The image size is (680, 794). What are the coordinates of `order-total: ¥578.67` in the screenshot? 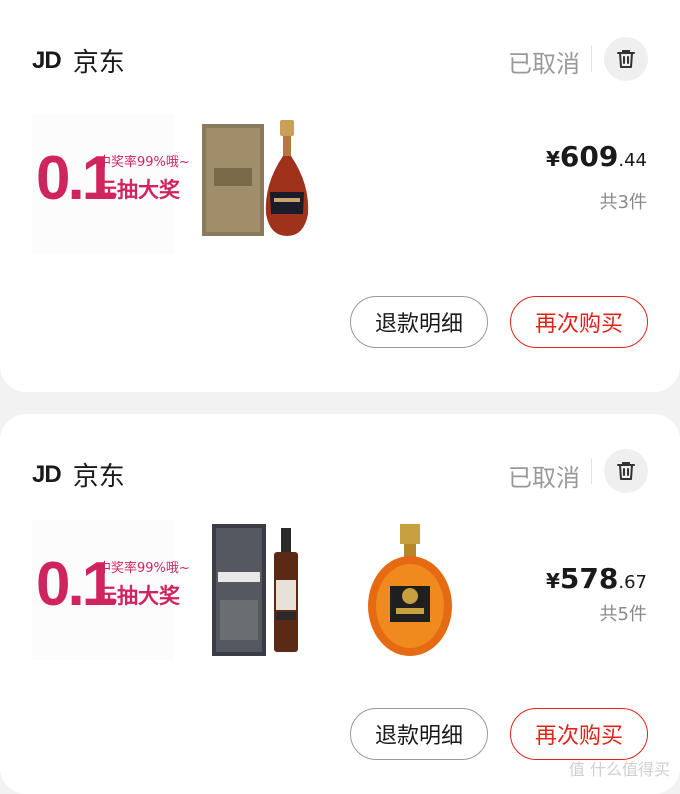 It's located at (596, 578).